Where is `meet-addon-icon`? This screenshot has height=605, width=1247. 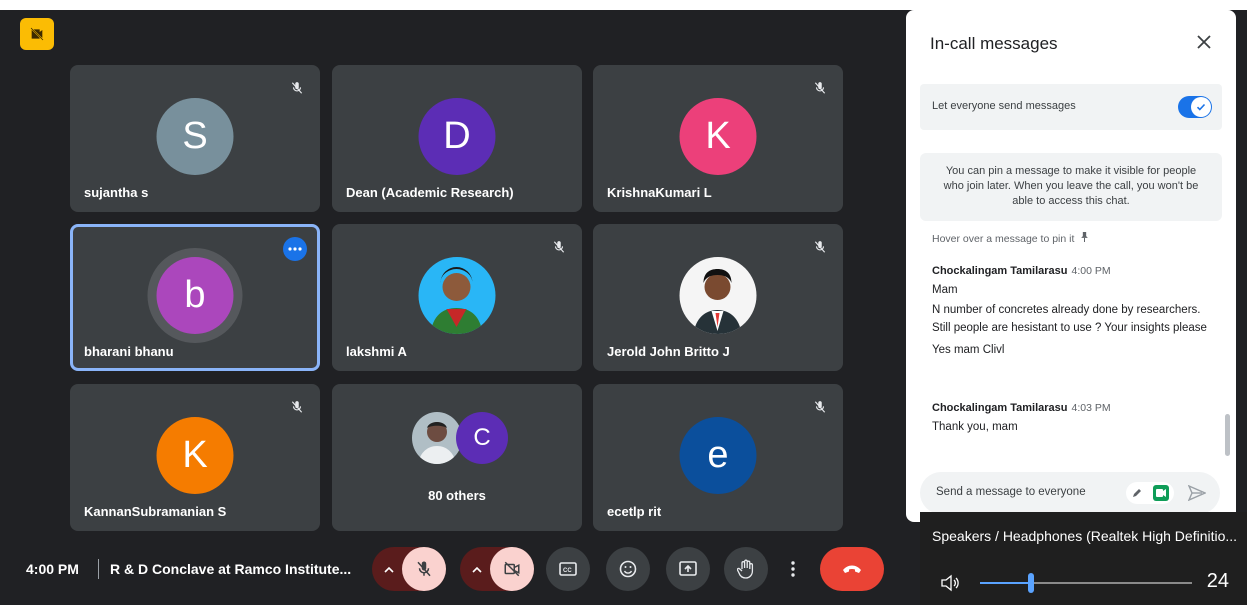
meet-addon-icon is located at coordinates (1160, 493).